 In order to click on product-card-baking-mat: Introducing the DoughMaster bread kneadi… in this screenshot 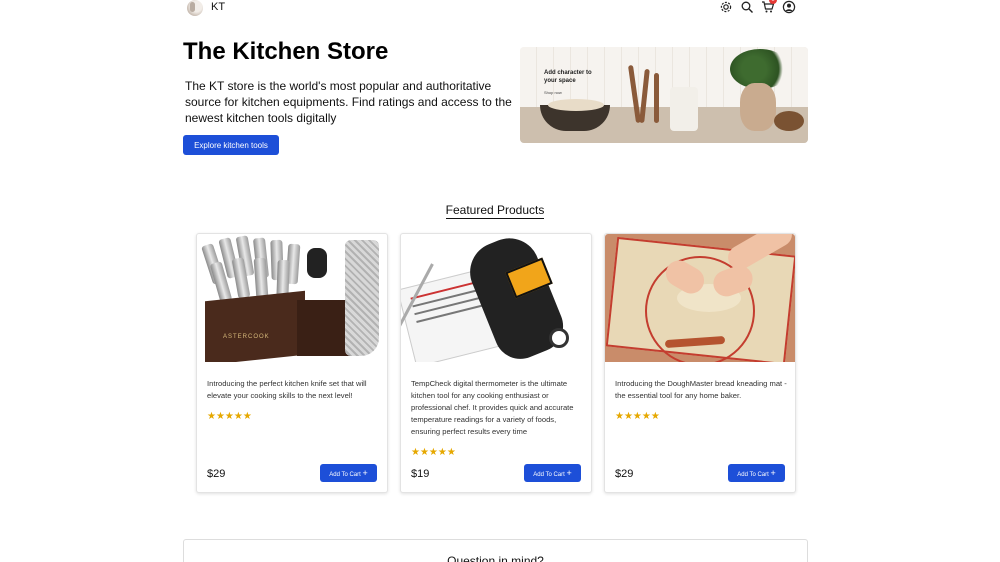, I will do `click(700, 363)`.